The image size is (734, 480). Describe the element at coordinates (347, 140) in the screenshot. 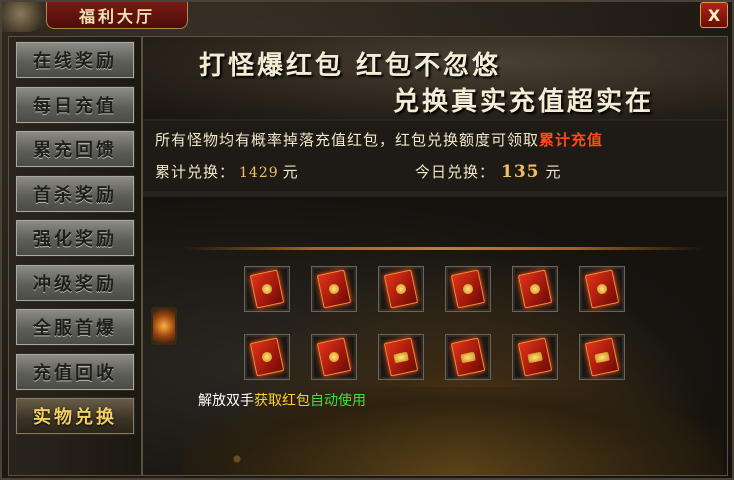

I see `description-text: 所有怪物均有概率掉落充值红包，红包兑换额度可领取` at that location.